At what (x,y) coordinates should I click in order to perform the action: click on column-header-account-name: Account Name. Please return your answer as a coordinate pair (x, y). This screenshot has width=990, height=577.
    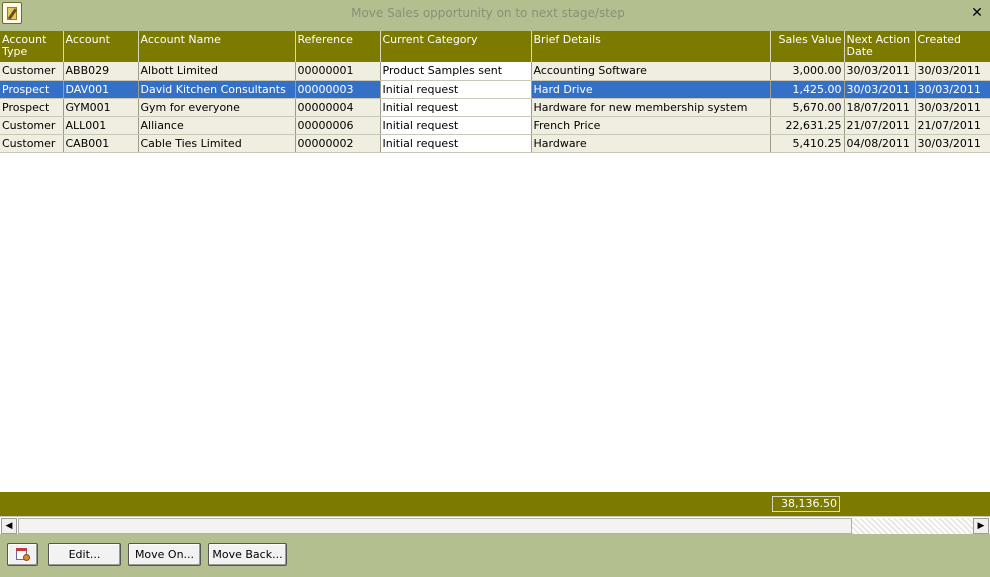
    Looking at the image, I should click on (217, 46).